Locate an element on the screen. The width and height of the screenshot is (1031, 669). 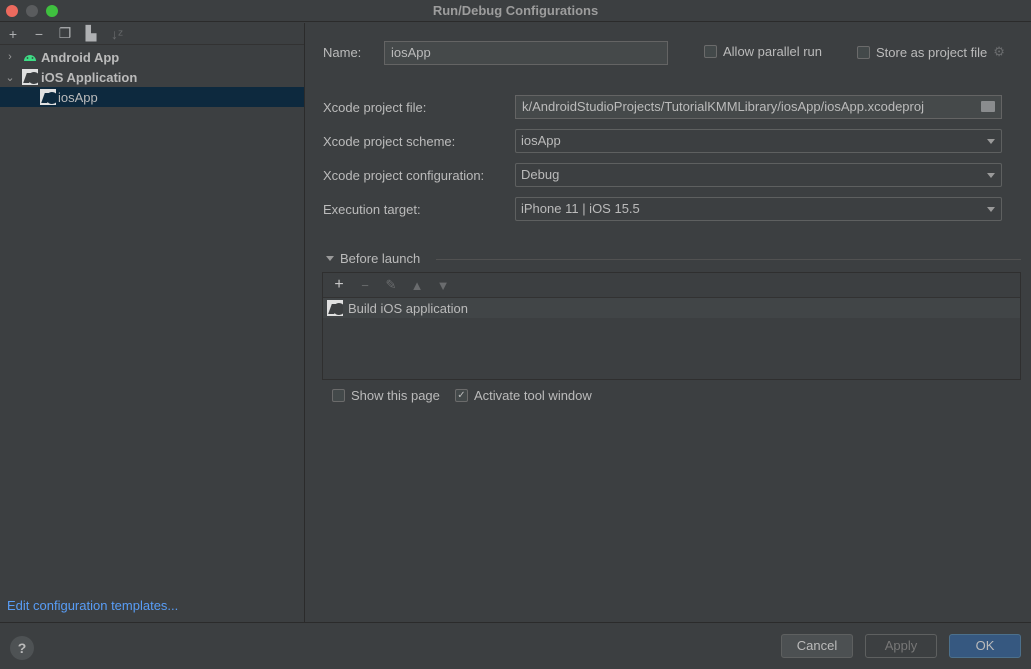
show-this-page-checkbox: Show this page is located at coordinates (386, 395).